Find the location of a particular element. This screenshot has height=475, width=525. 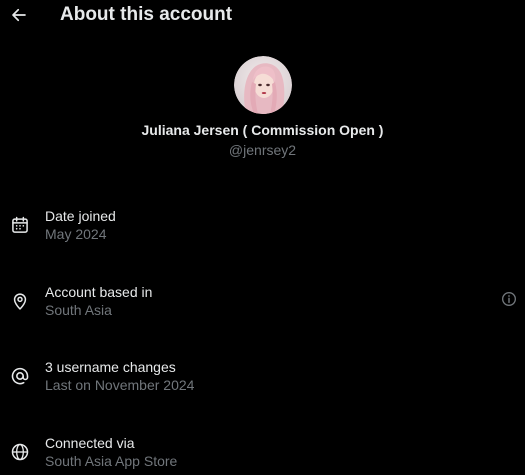

calendar-icon is located at coordinates (20, 224).